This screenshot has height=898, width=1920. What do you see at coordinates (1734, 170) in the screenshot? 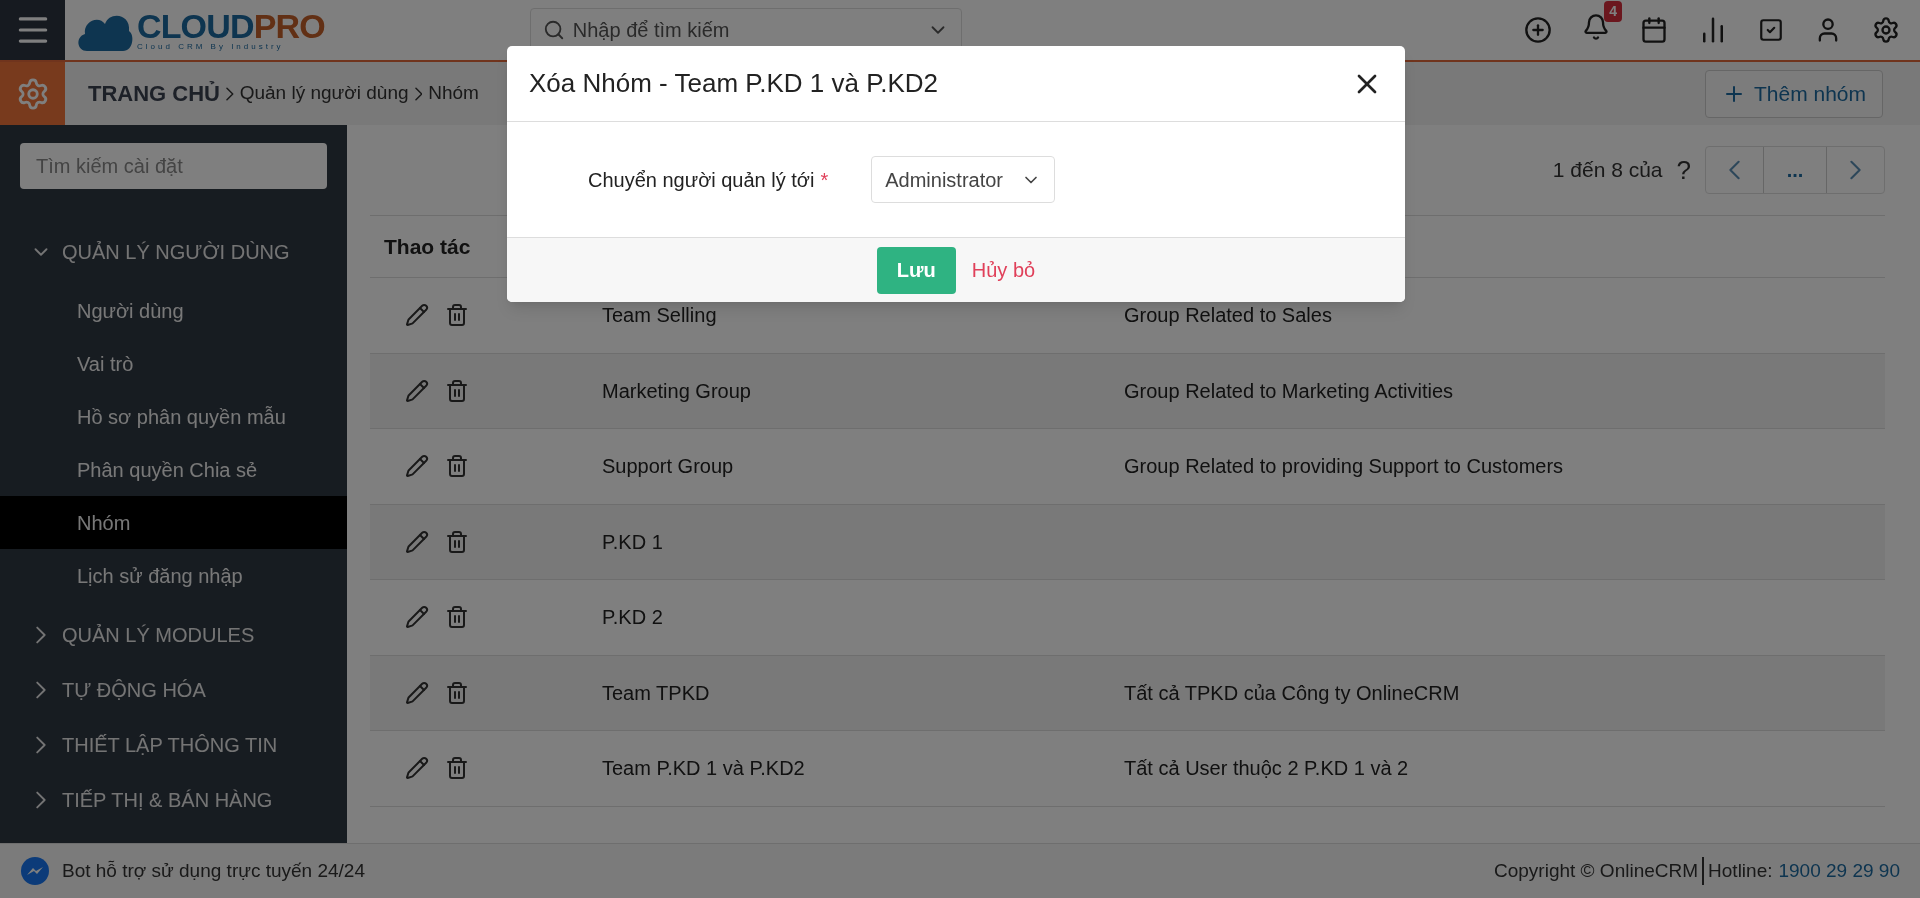
I see `chevron-left-icon` at bounding box center [1734, 170].